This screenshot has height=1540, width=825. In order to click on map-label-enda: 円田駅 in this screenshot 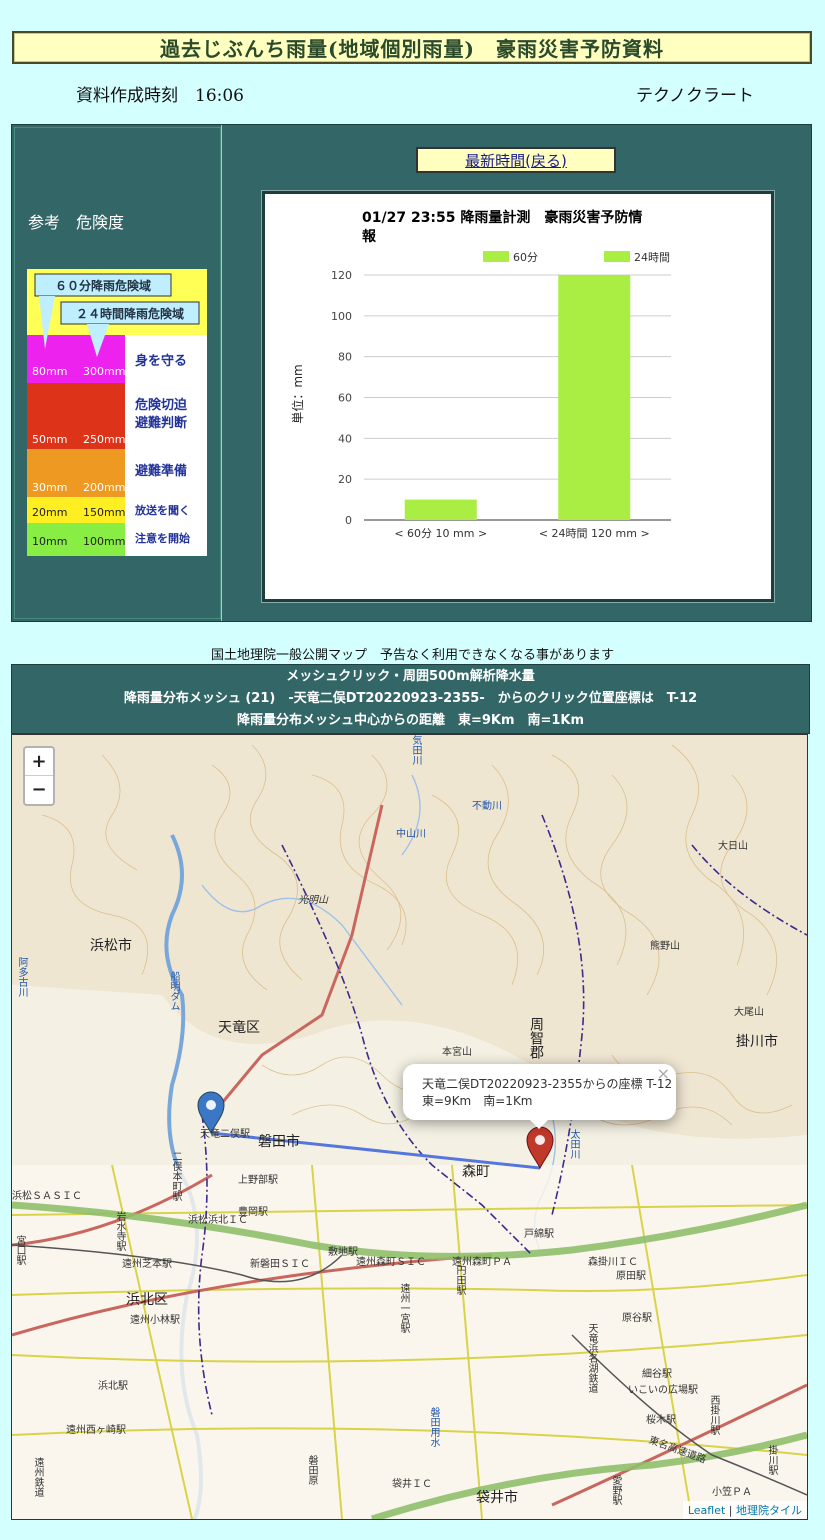, I will do `click(459, 1280)`.